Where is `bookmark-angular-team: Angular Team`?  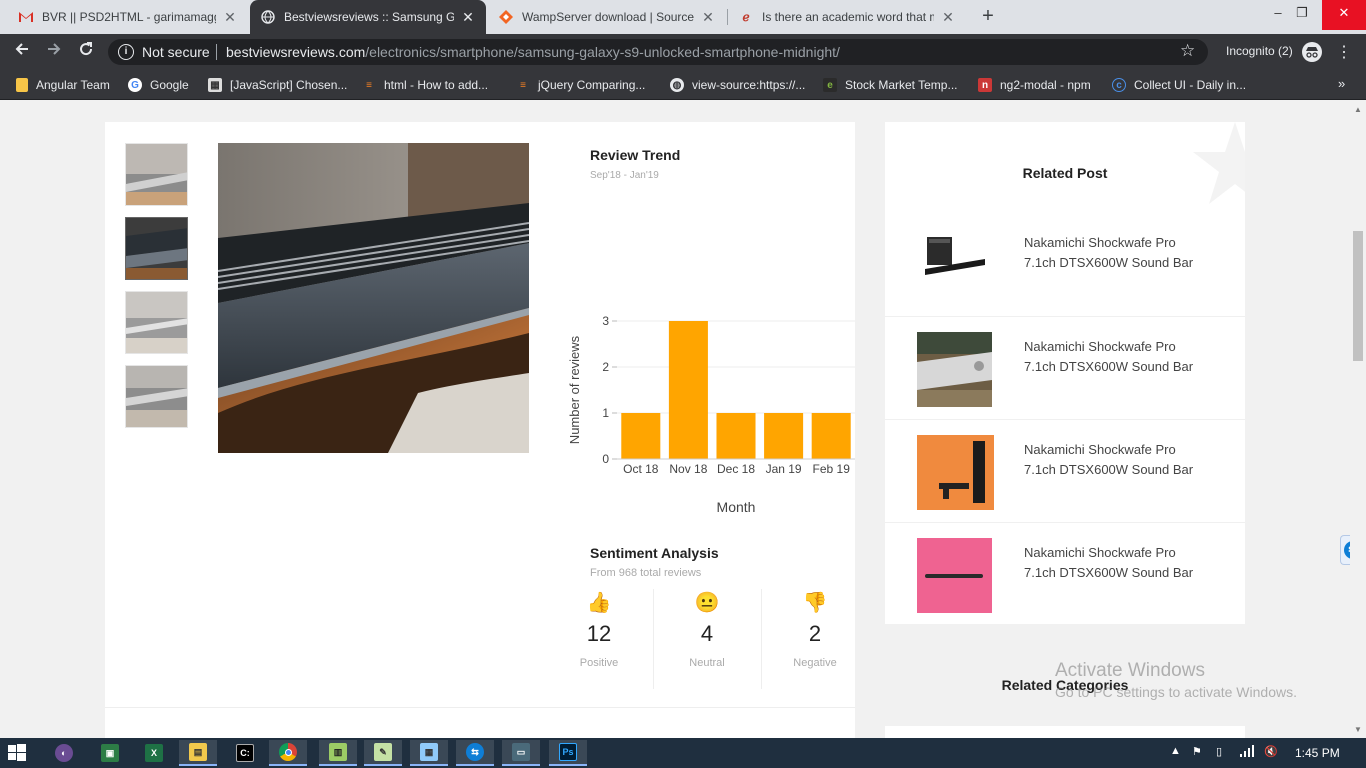 bookmark-angular-team: Angular Team is located at coordinates (63, 85).